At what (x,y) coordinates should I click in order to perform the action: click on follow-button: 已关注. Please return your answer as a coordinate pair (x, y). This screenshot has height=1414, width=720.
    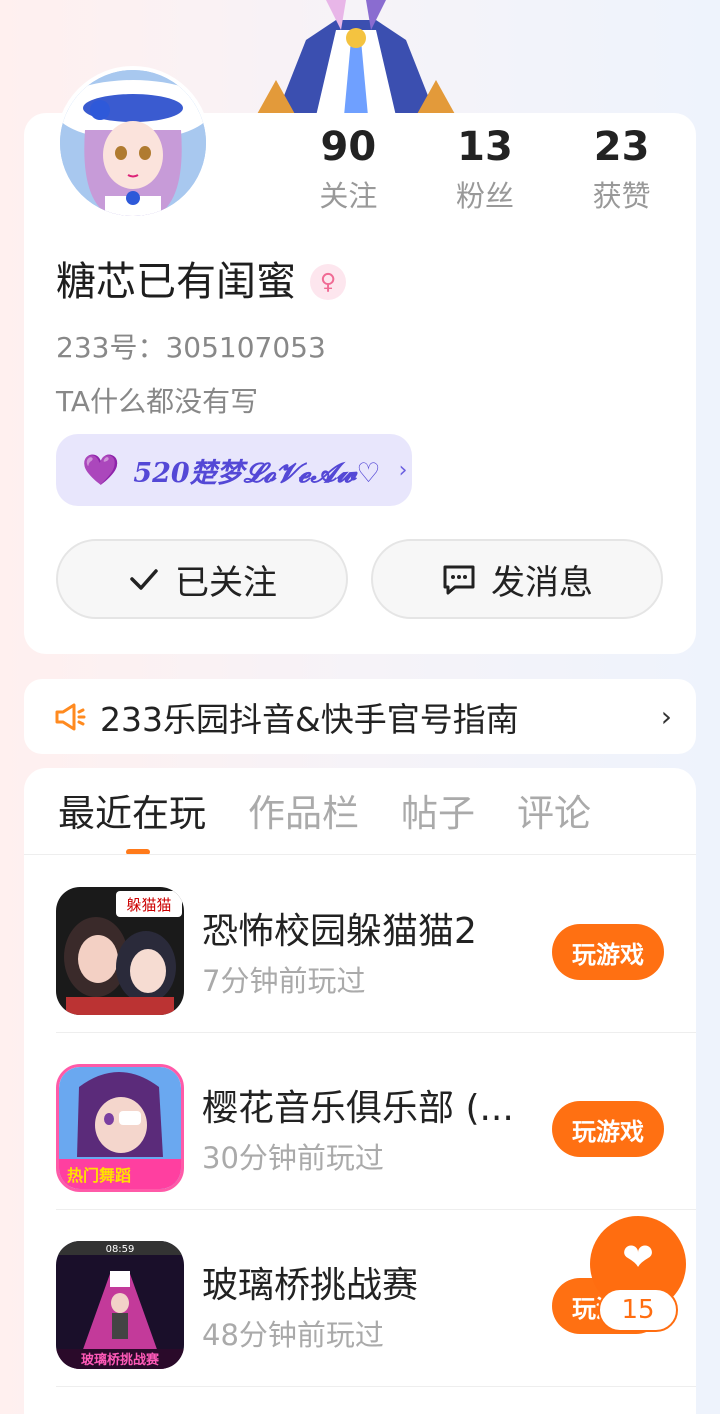
    Looking at the image, I should click on (202, 579).